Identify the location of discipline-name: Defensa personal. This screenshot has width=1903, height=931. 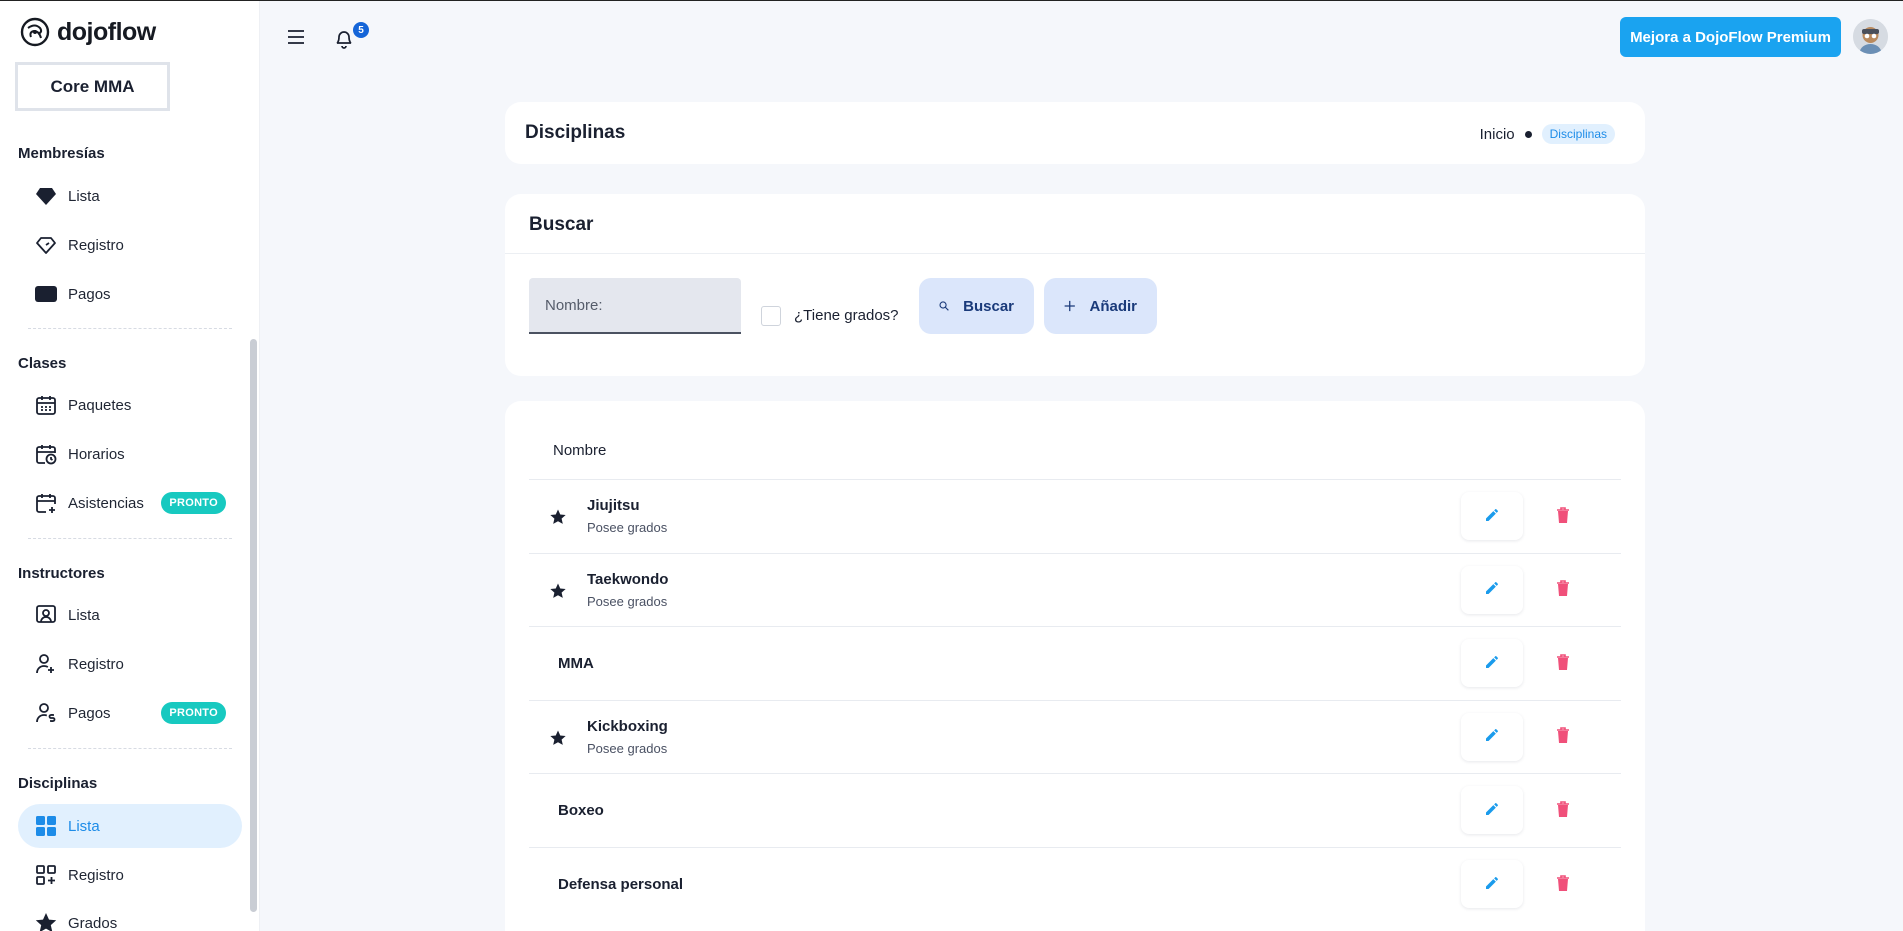
(621, 884).